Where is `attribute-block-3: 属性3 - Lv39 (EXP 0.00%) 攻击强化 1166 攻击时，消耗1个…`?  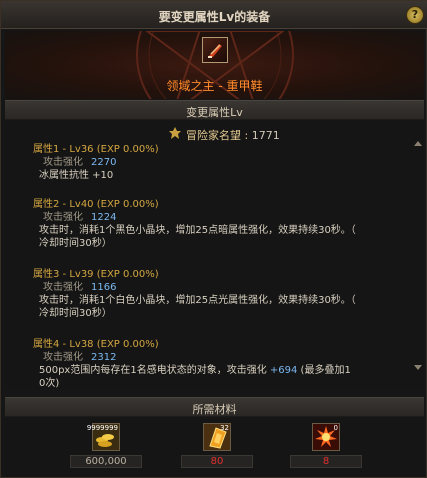 attribute-block-3: 属性3 - Lv39 (EXP 0.00%) 攻击强化 1166 攻击时，消耗1个… is located at coordinates (218, 292).